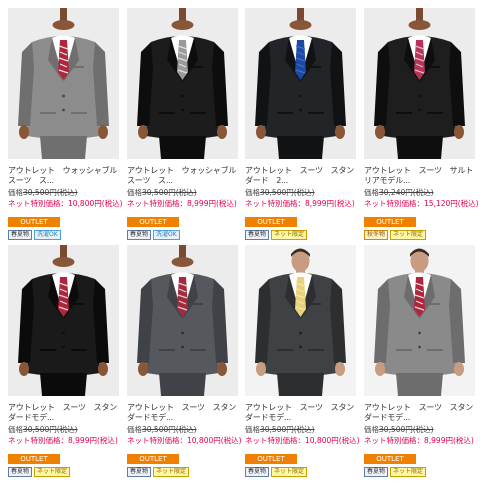 This screenshot has height=486, width=480. I want to click on tag-badges: 秋冬物 ネット限定, so click(419, 235).